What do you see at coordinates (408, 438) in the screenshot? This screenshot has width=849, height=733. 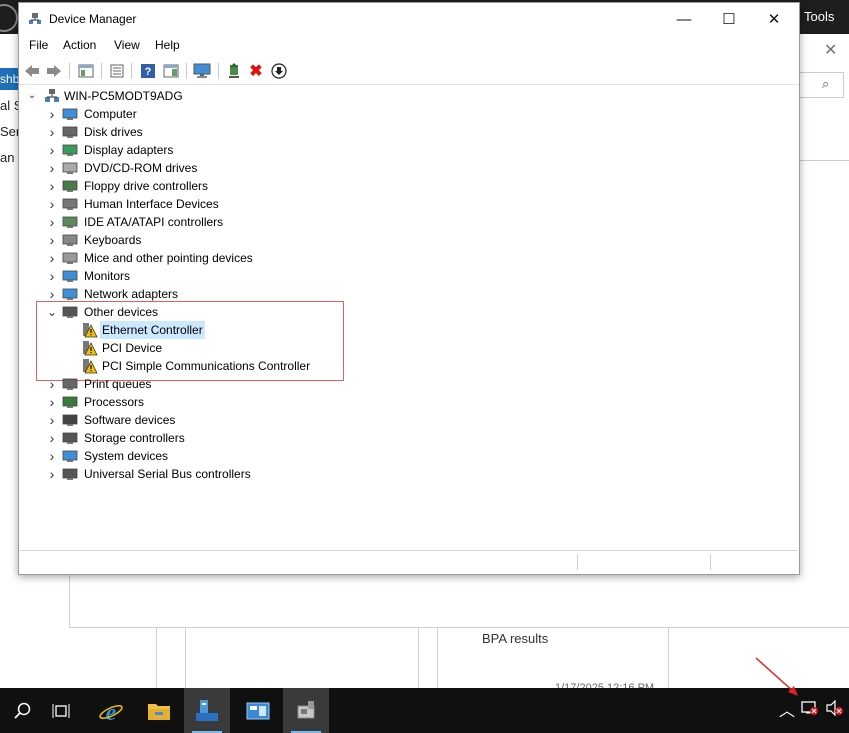 I see `tree-category-storage-controllers: › Storage controllers` at bounding box center [408, 438].